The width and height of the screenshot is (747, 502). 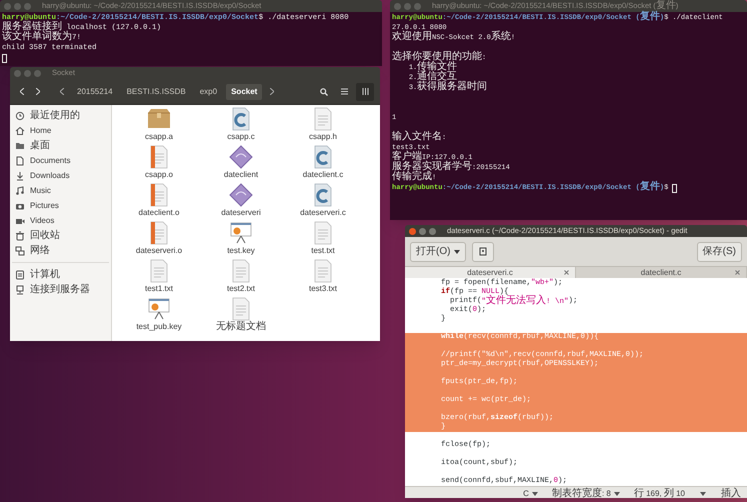 I want to click on file-name: test3.txt, so click(x=322, y=288).